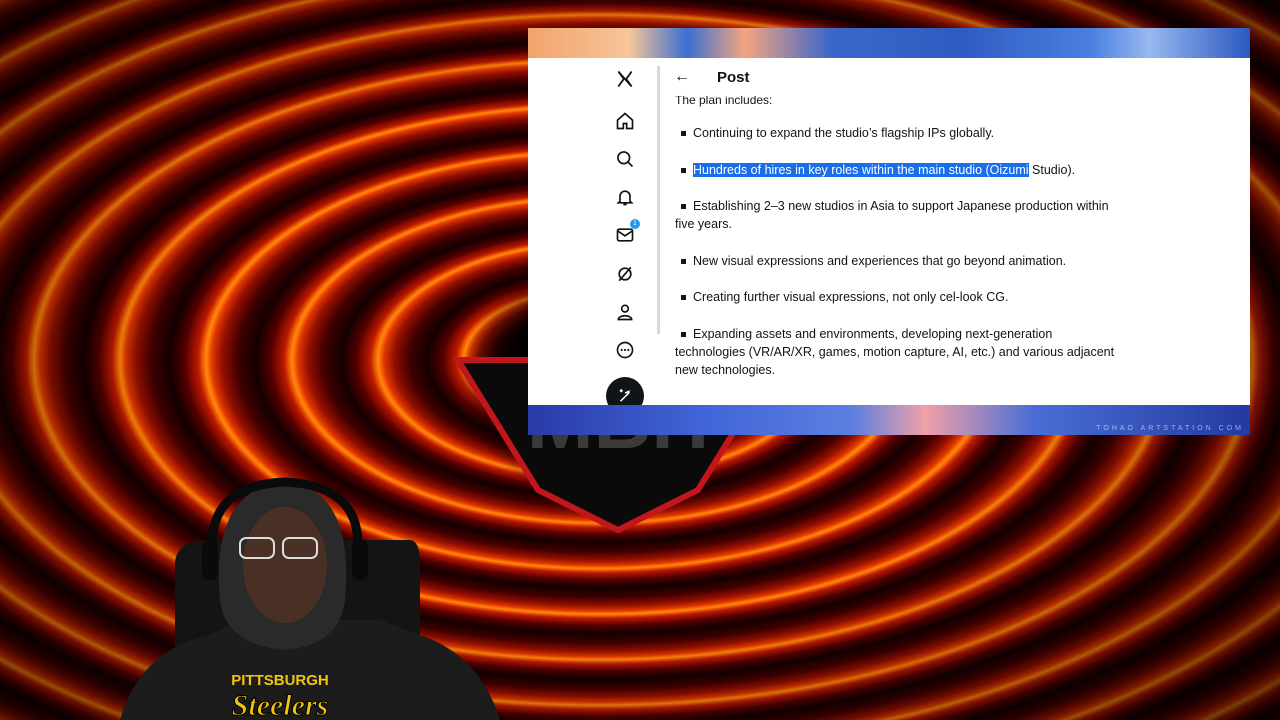 The height and width of the screenshot is (720, 1280). What do you see at coordinates (625, 350) in the screenshot?
I see `more-options-icon` at bounding box center [625, 350].